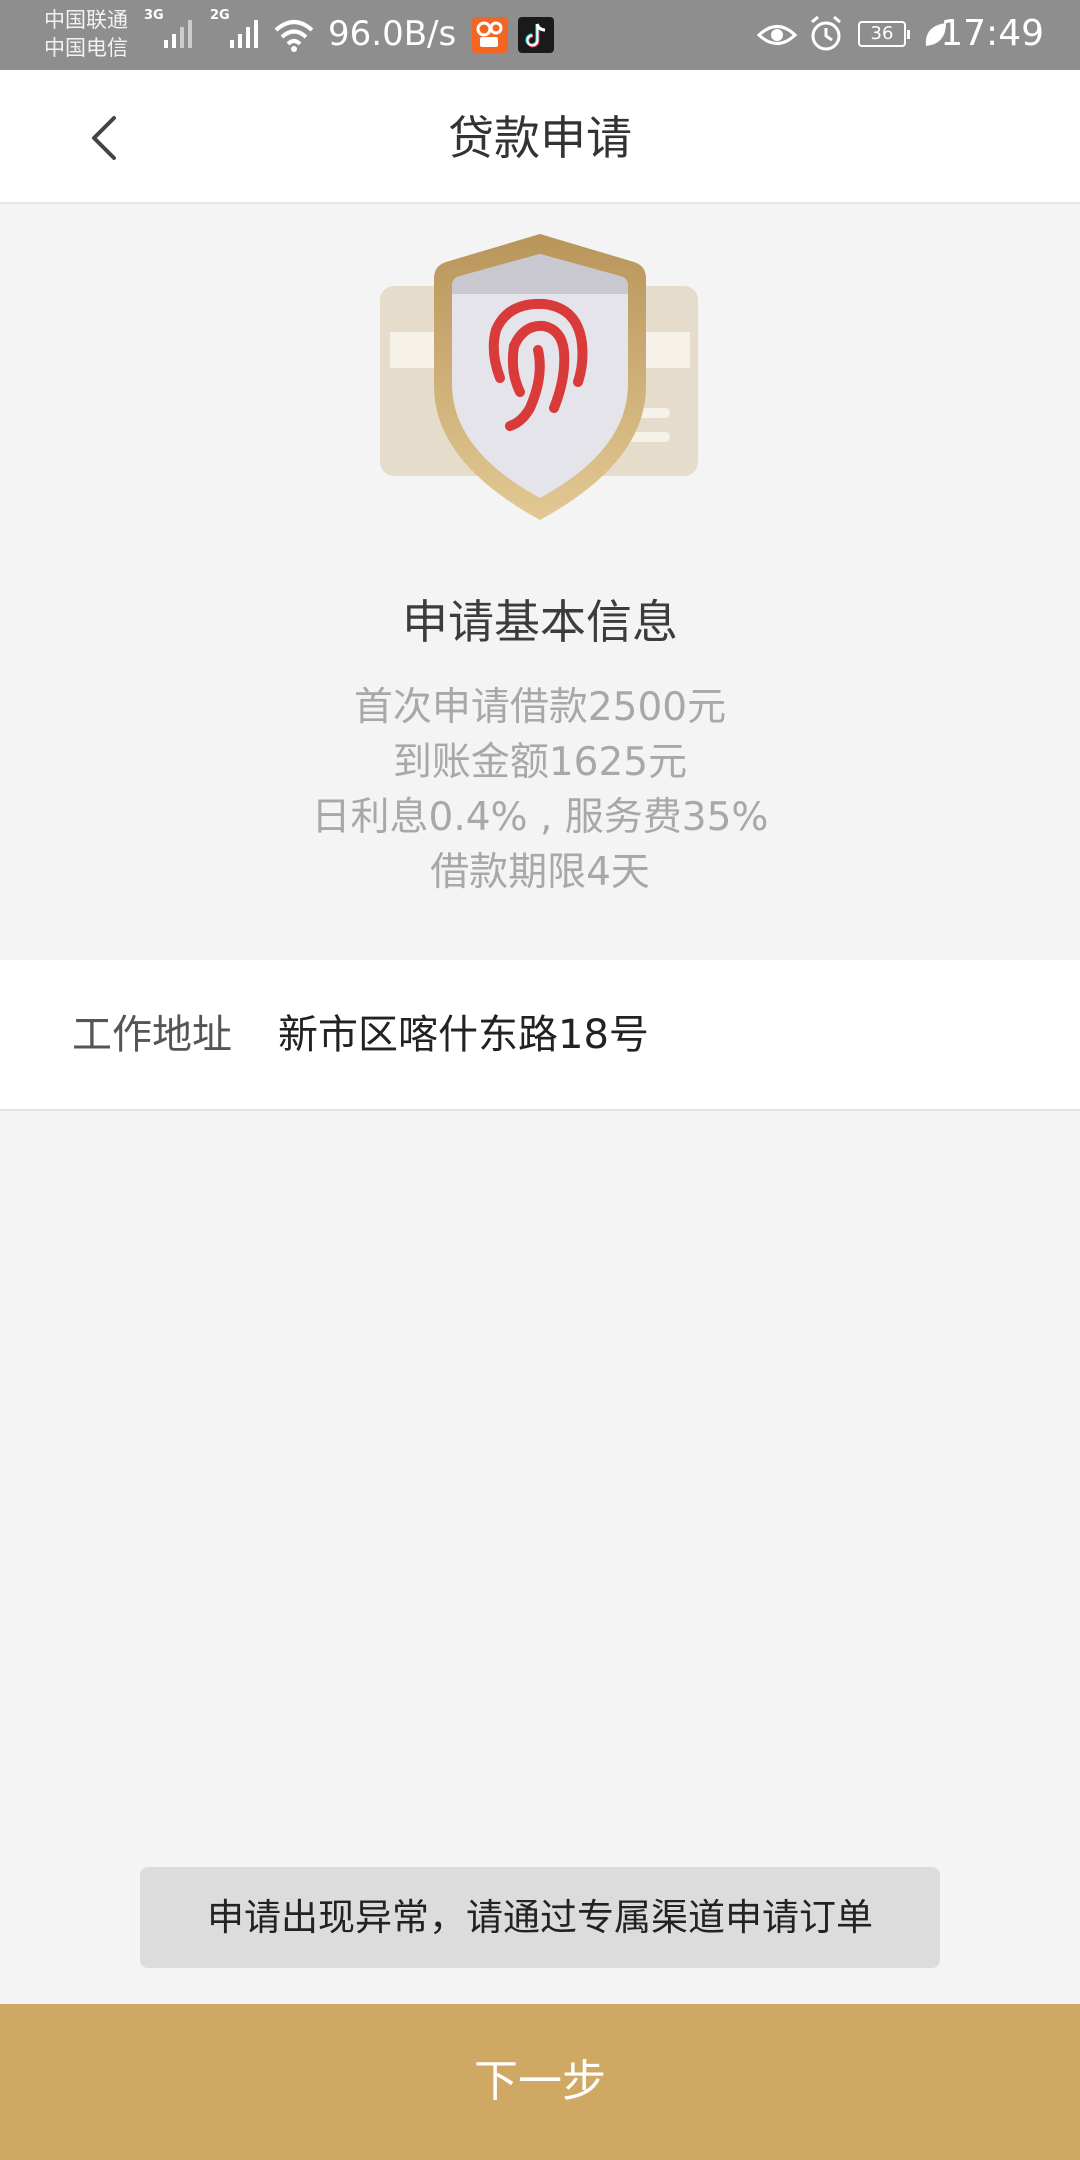 The image size is (1080, 2160). What do you see at coordinates (86, 20) in the screenshot?
I see `carrier-1: 中国联通` at bounding box center [86, 20].